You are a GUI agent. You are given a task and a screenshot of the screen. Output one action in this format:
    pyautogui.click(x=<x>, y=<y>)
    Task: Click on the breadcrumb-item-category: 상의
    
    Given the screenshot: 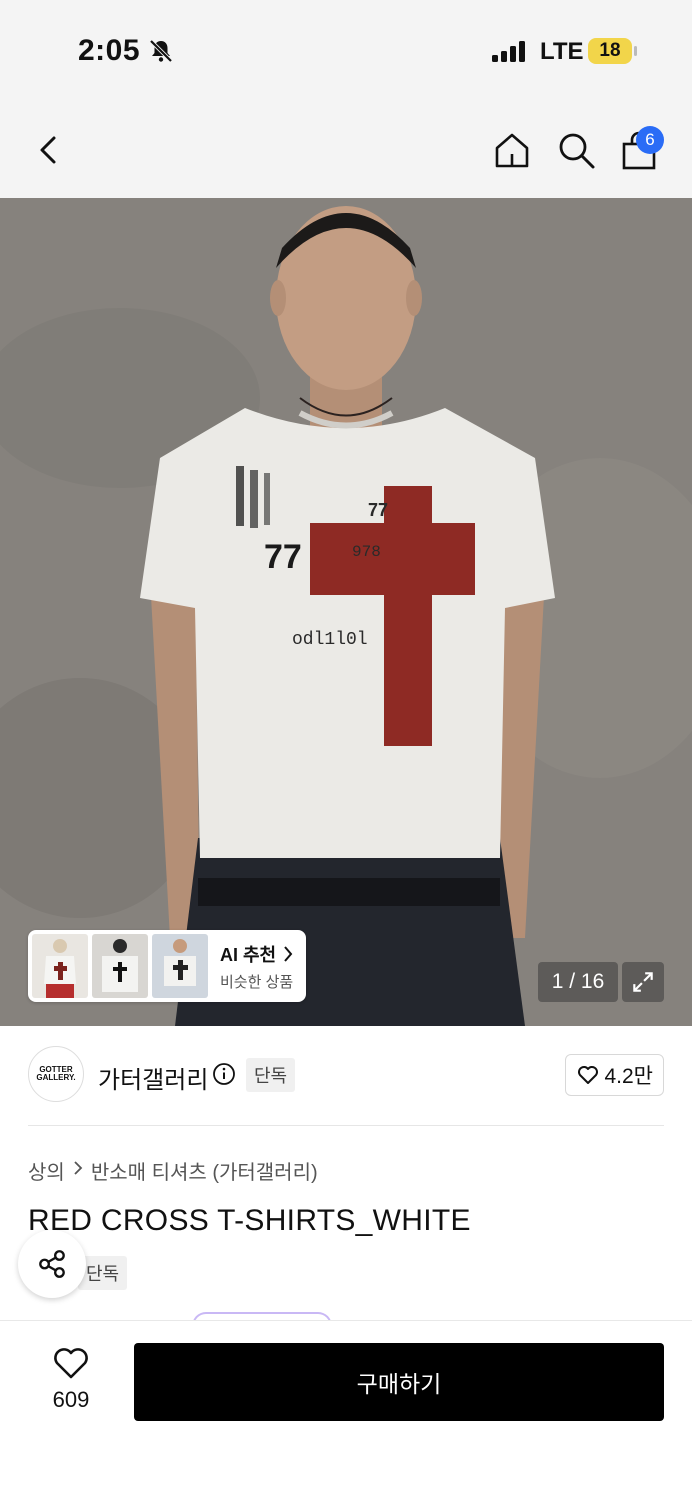 What is the action you would take?
    pyautogui.click(x=46, y=1170)
    